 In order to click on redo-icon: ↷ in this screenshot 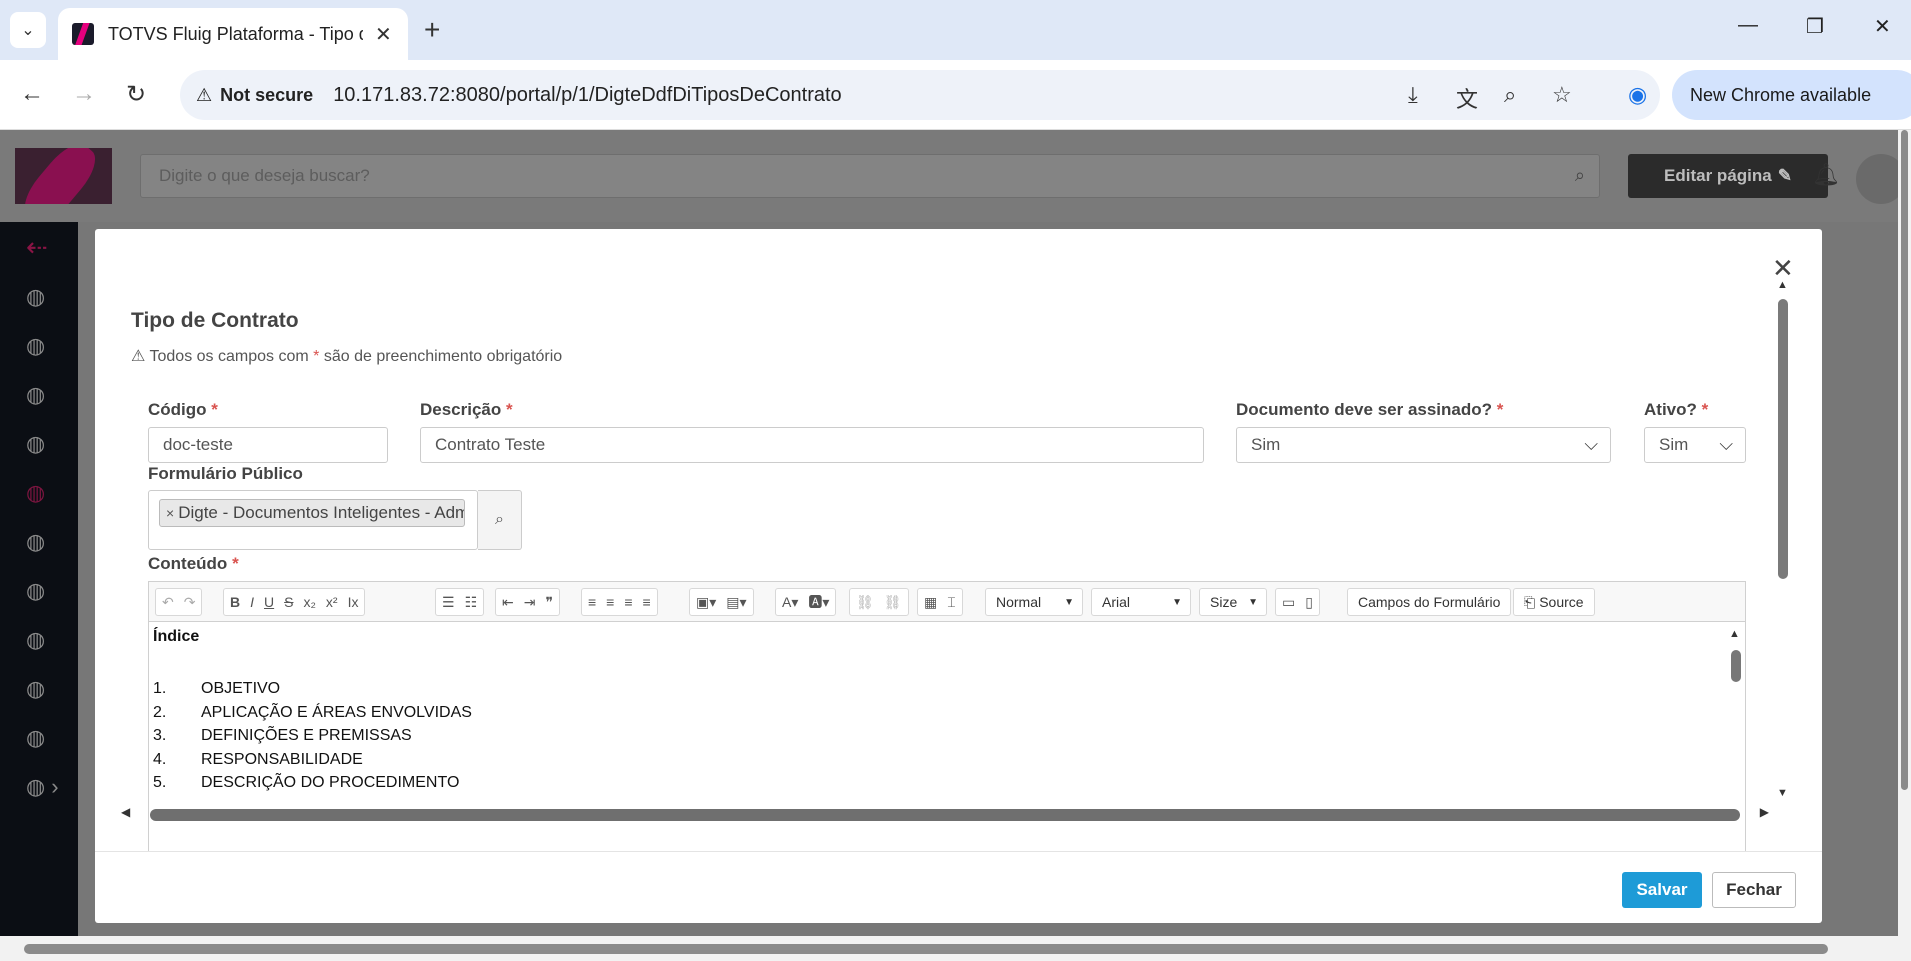, I will do `click(190, 602)`.